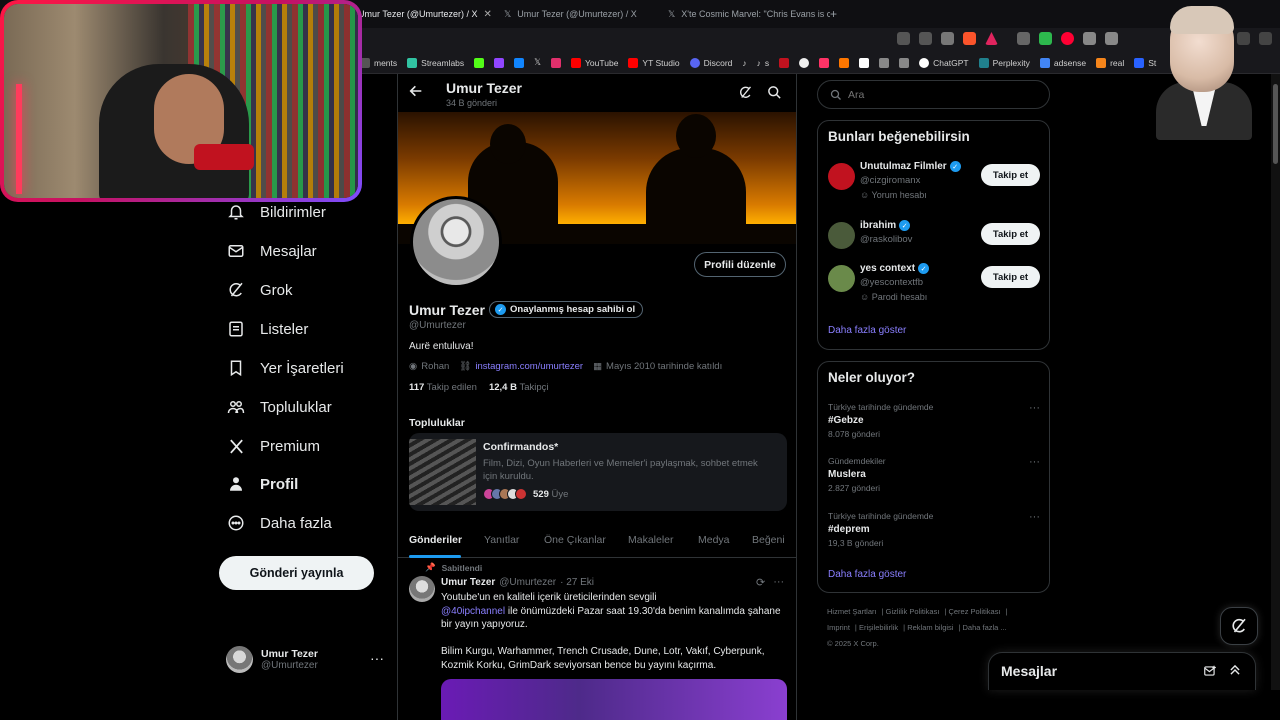 The width and height of the screenshot is (1280, 720). Describe the element at coordinates (443, 387) in the screenshot. I see `following-link: 117 Takip edilen` at that location.